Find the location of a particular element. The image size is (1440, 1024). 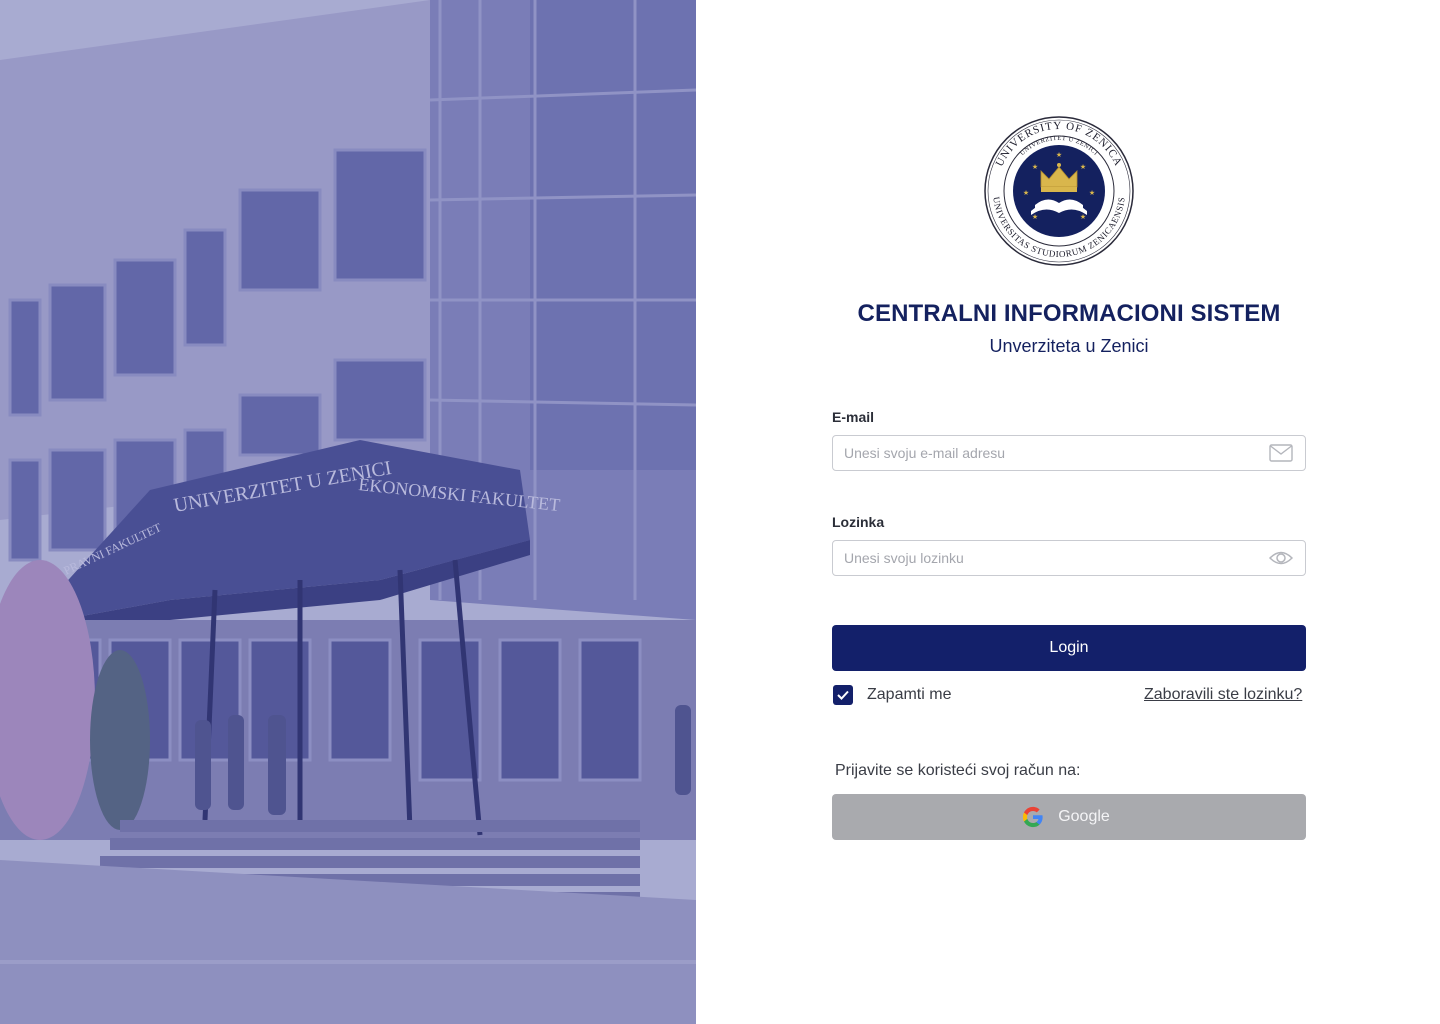

email-input is located at coordinates (1043, 453).